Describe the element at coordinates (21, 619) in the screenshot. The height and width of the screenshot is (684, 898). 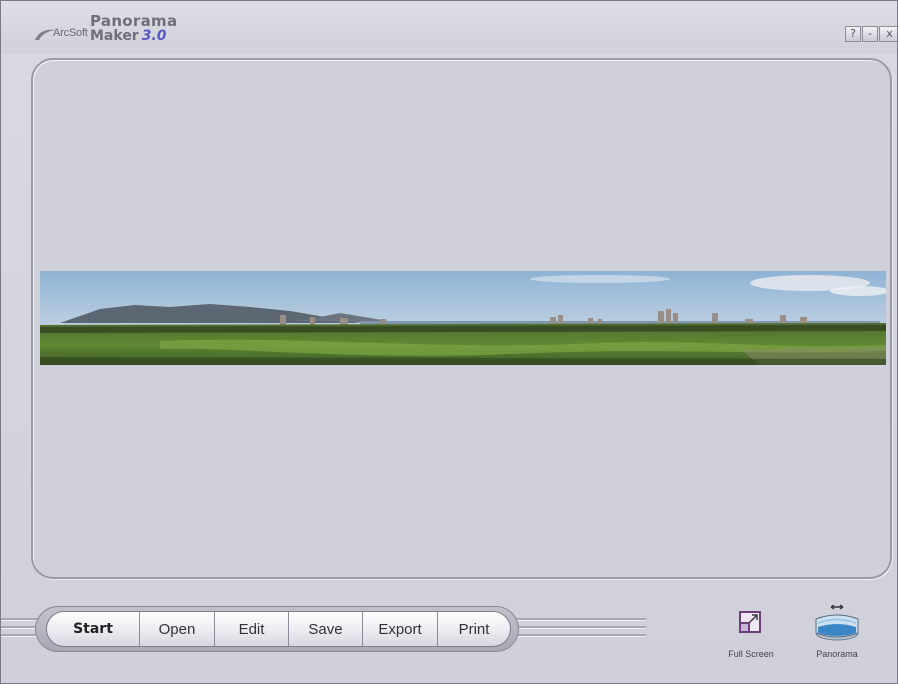
I see `toolbar-groove-left` at that location.